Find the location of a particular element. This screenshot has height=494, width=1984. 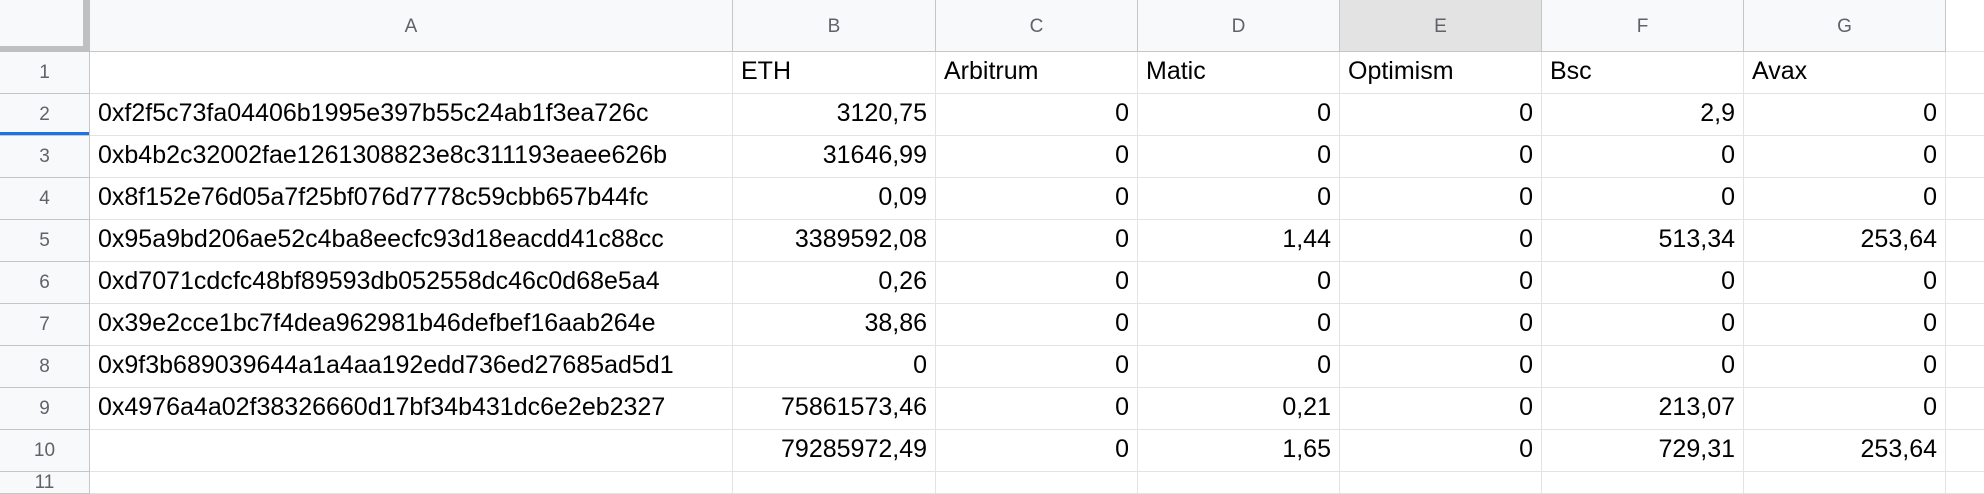

column-header-b: B is located at coordinates (834, 26).